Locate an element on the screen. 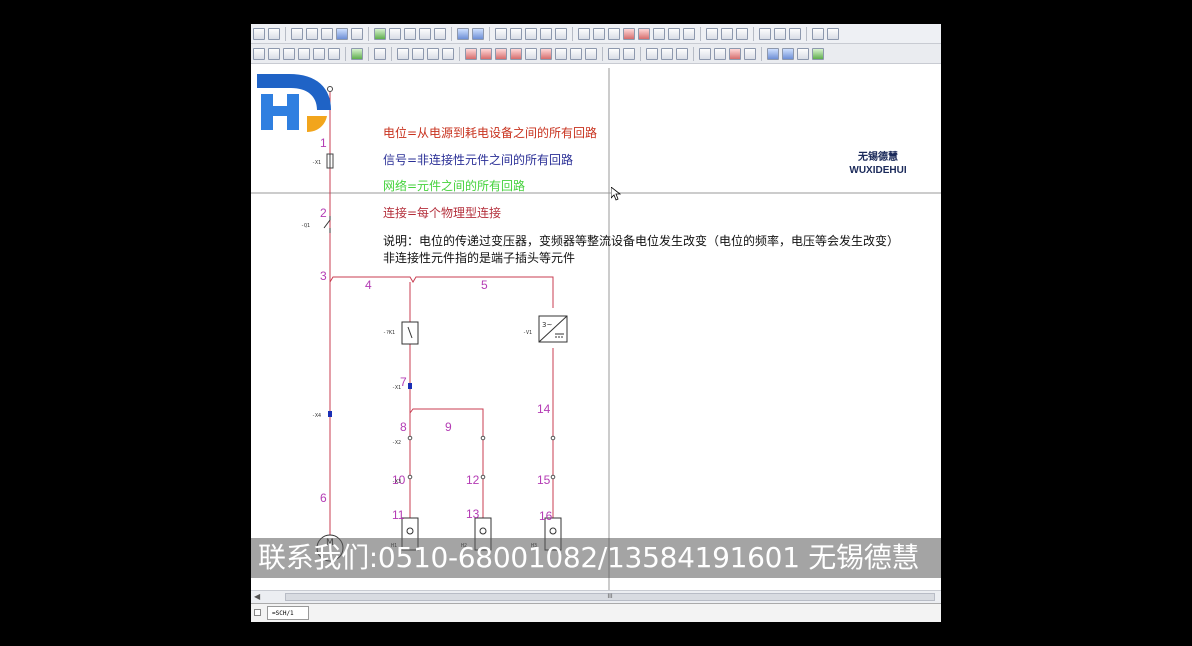  page-icon is located at coordinates (297, 33).